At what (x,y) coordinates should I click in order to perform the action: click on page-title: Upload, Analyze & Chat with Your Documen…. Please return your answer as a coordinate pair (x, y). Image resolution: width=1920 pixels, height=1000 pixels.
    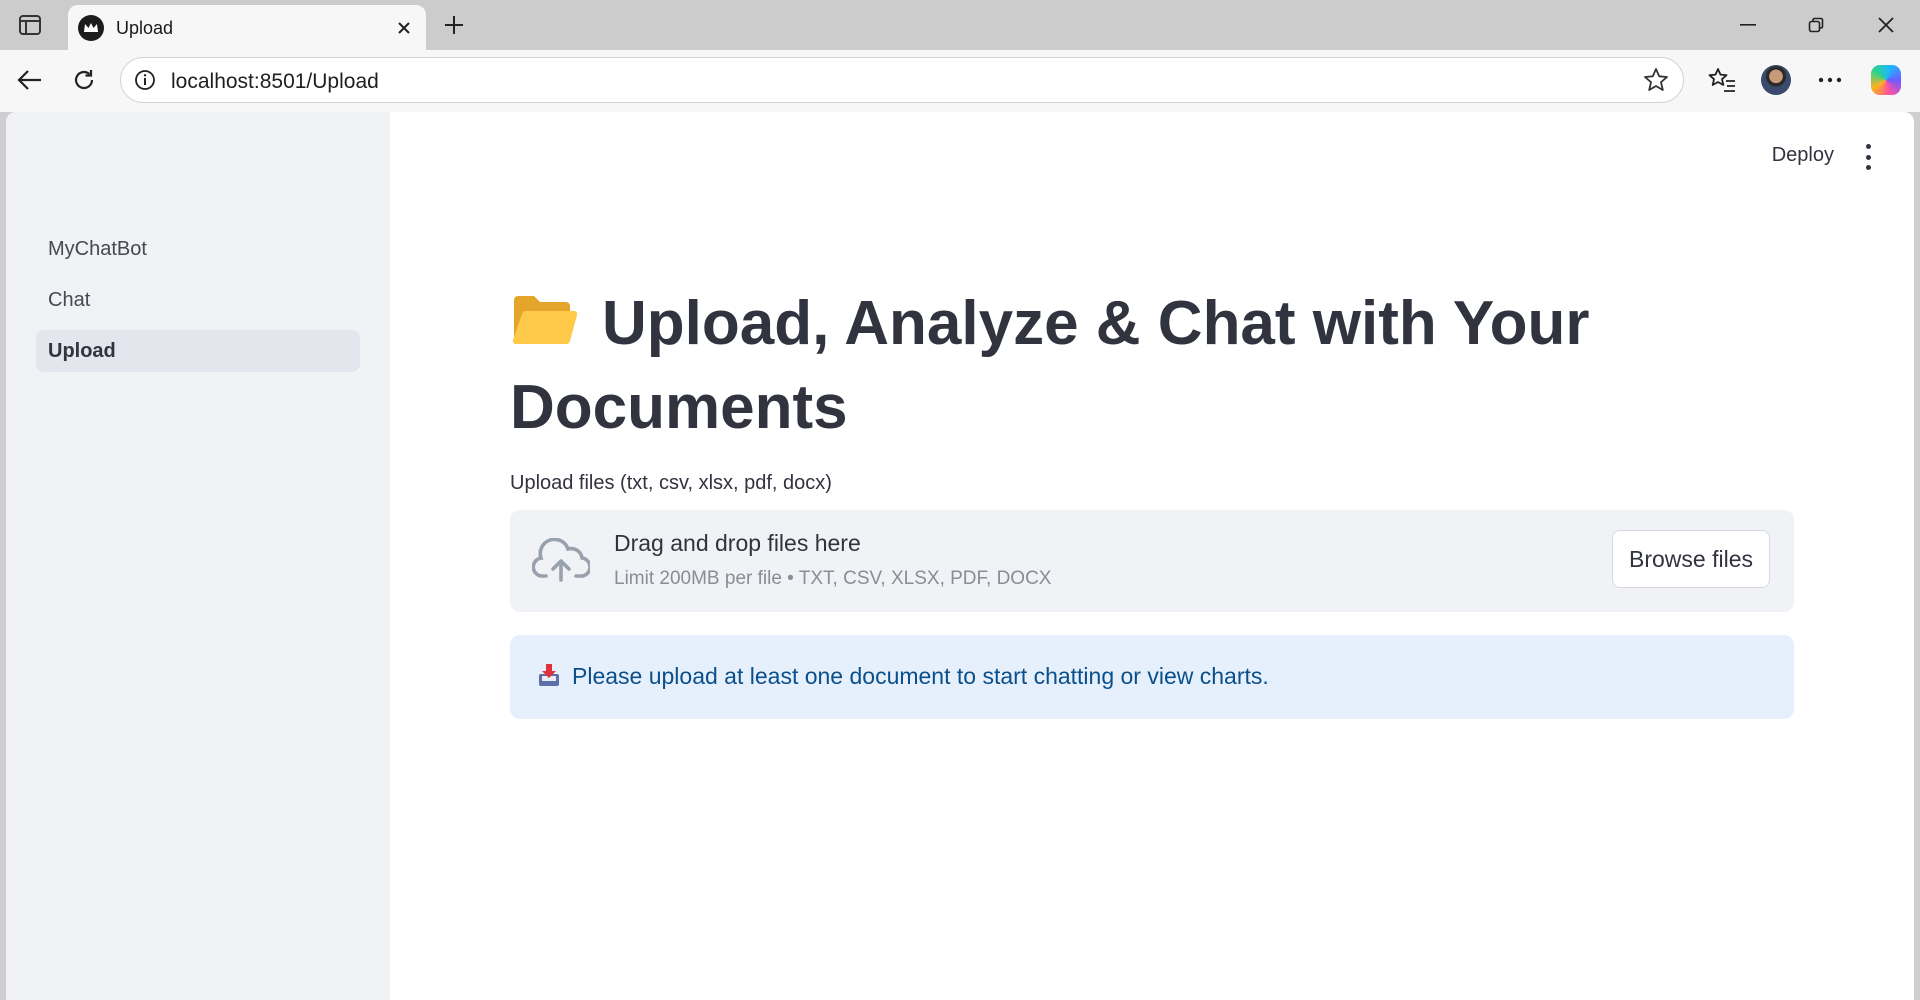
    Looking at the image, I should click on (1160, 366).